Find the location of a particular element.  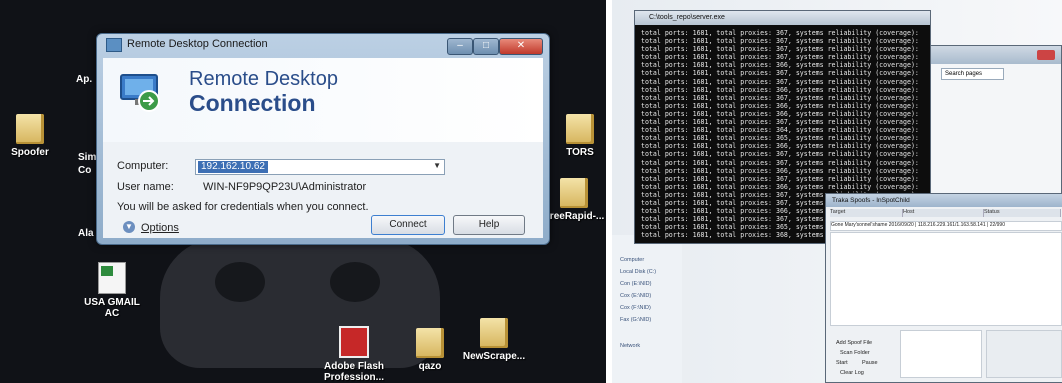

maximize-button: □ is located at coordinates (486, 46).